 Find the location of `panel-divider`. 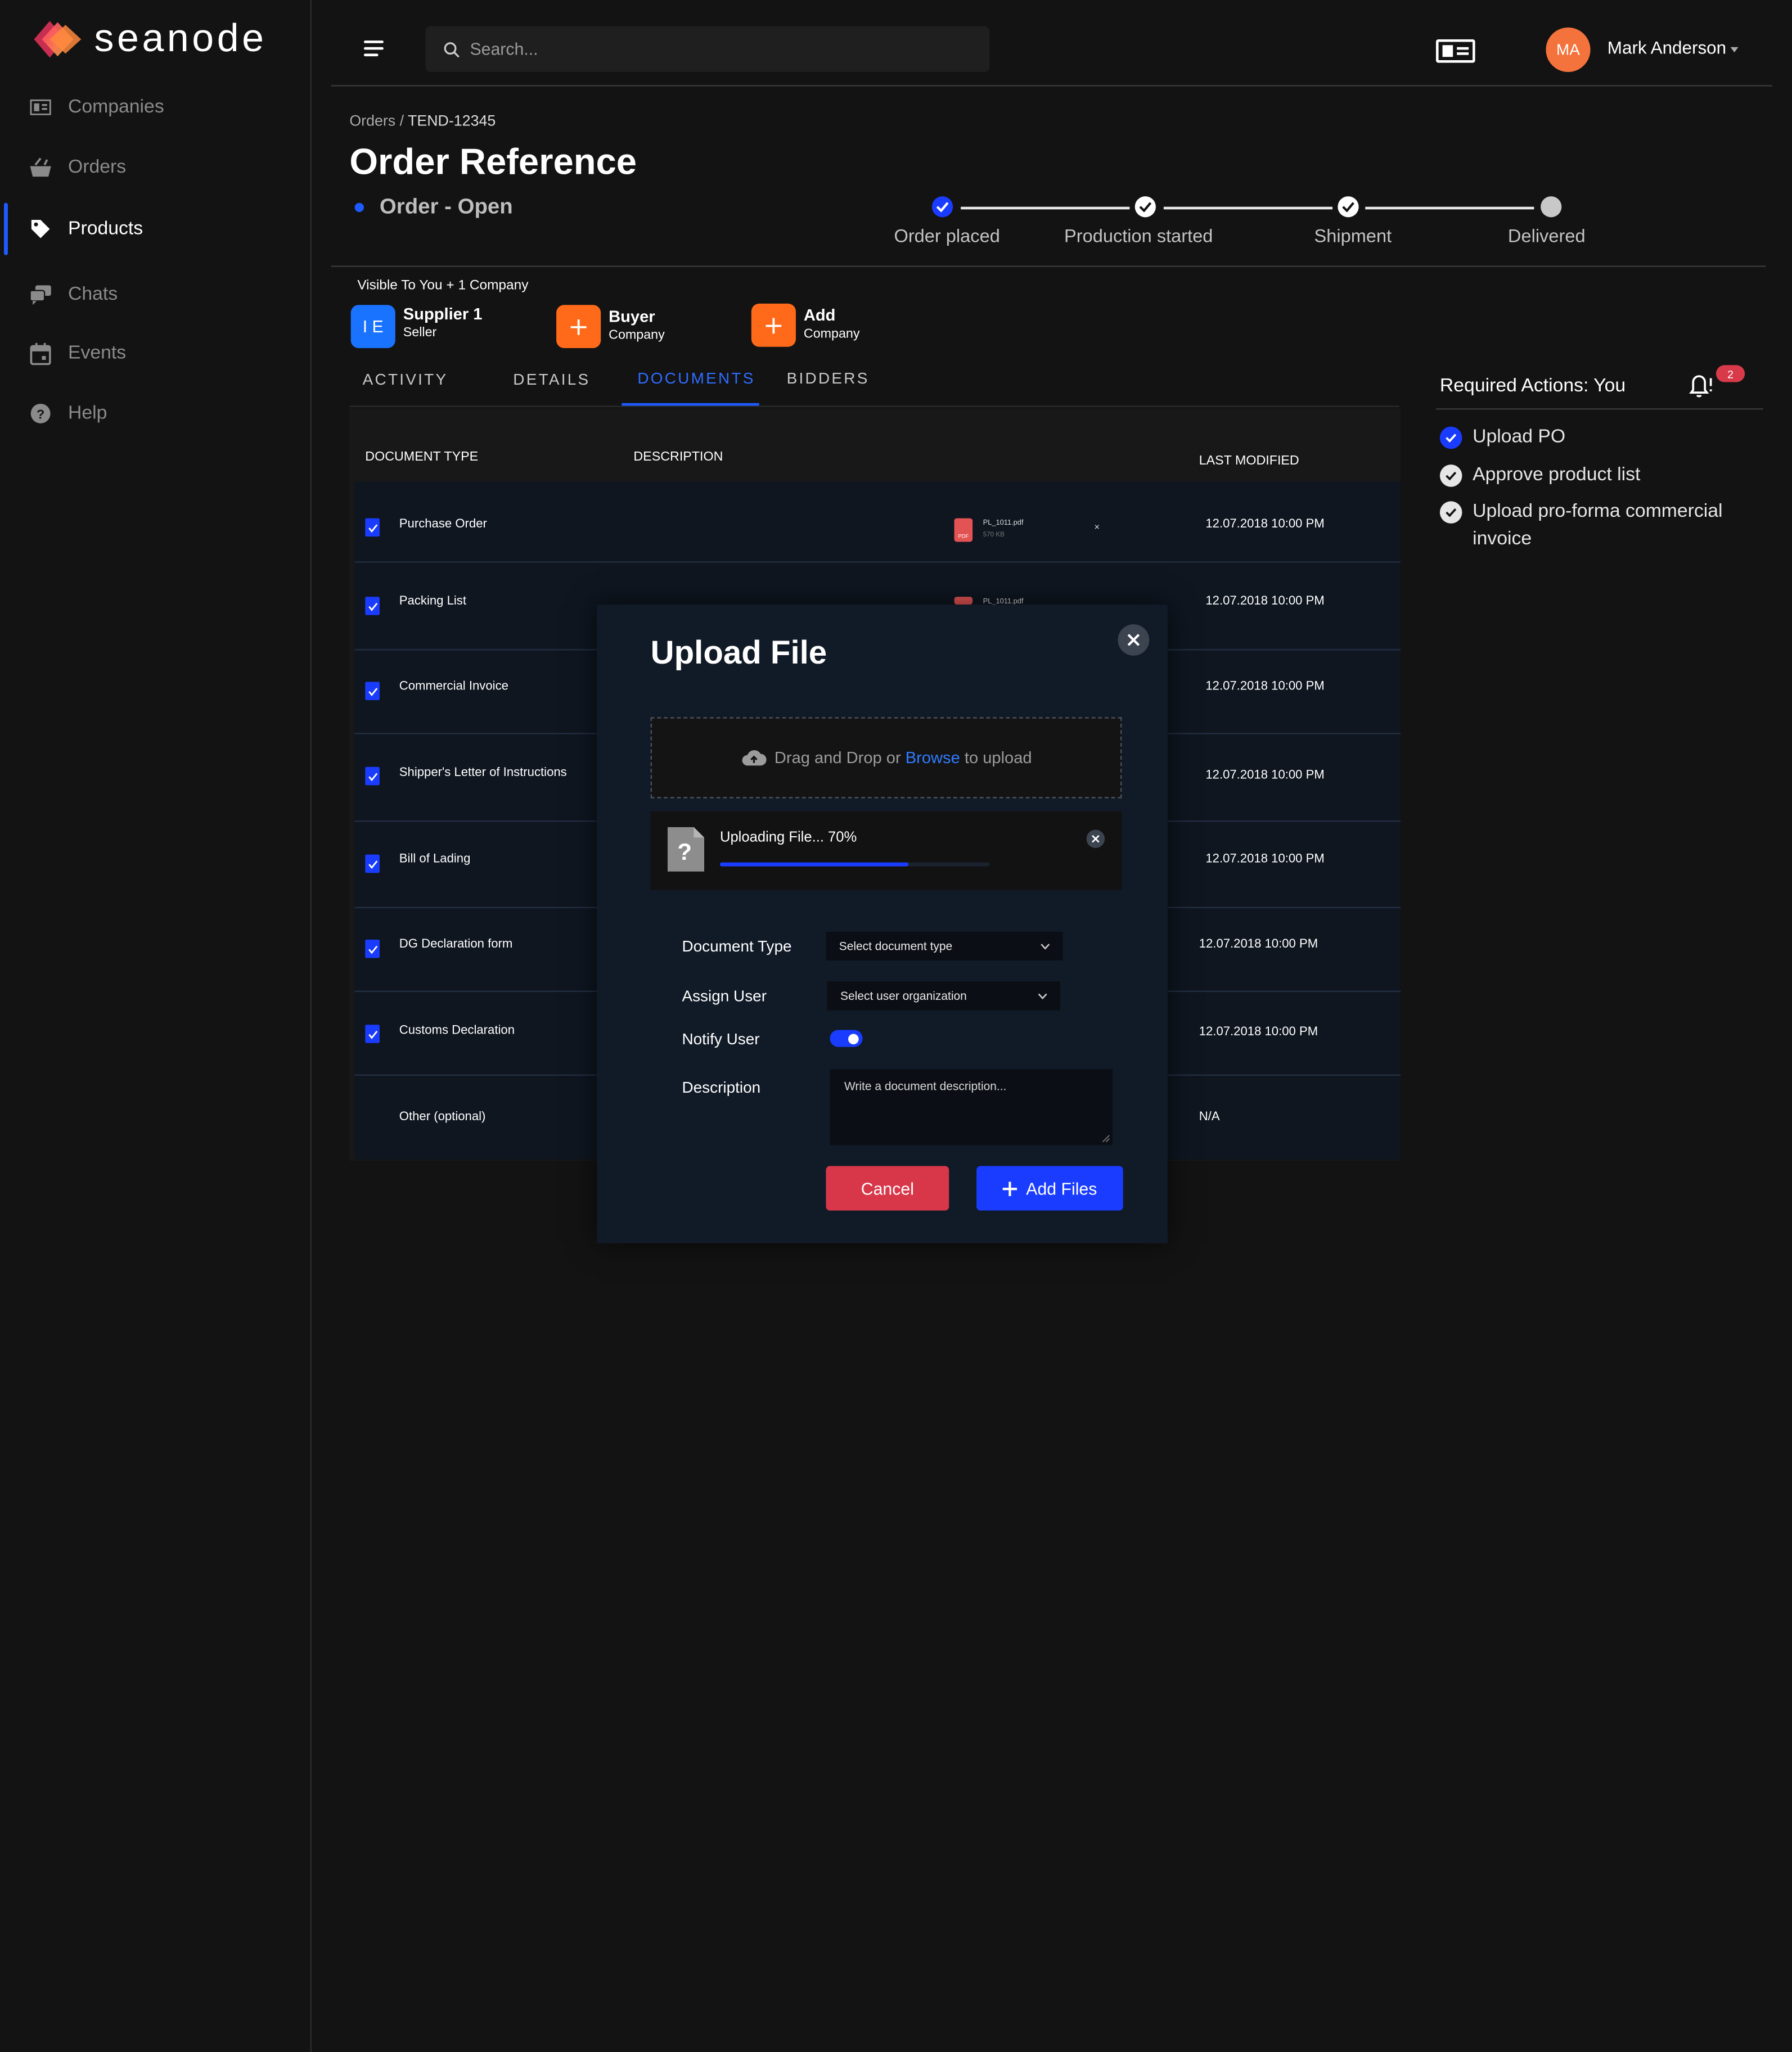

panel-divider is located at coordinates (1599, 409).